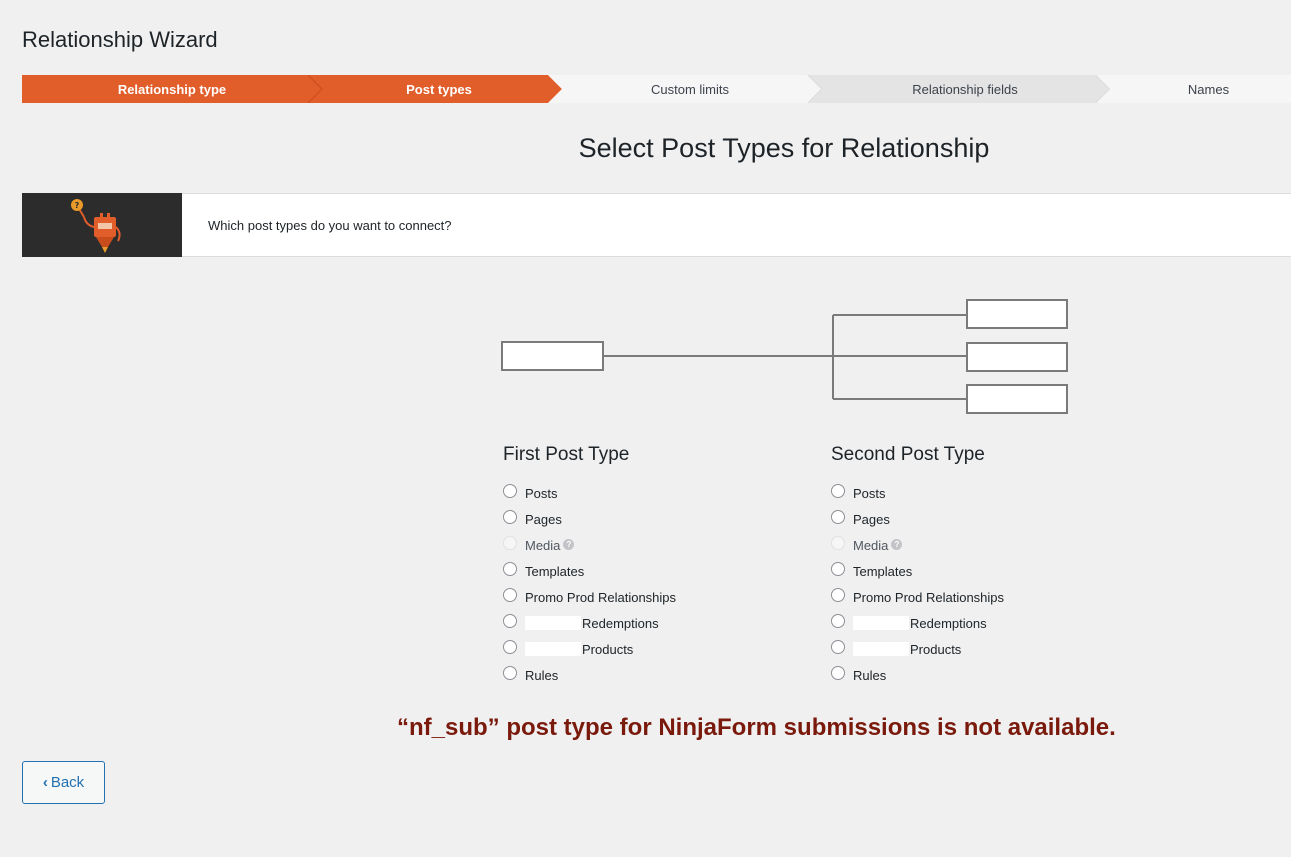 Image resolution: width=1291 pixels, height=857 pixels. Describe the element at coordinates (589, 493) in the screenshot. I see `first-option-posts: Posts` at that location.